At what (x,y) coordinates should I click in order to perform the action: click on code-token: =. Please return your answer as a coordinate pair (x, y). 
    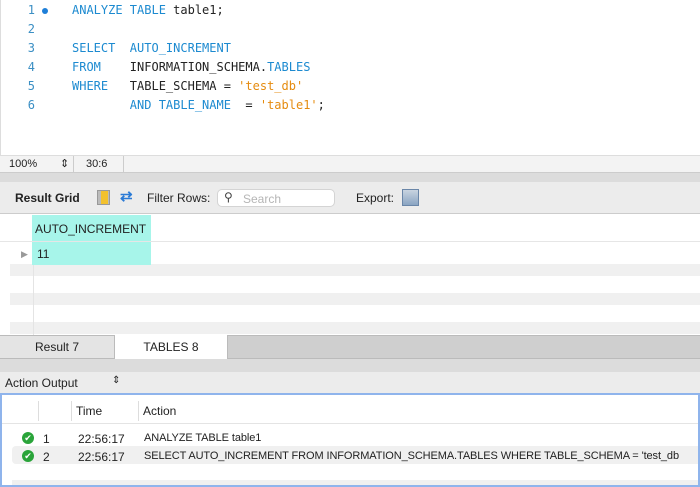
    Looking at the image, I should click on (245, 105).